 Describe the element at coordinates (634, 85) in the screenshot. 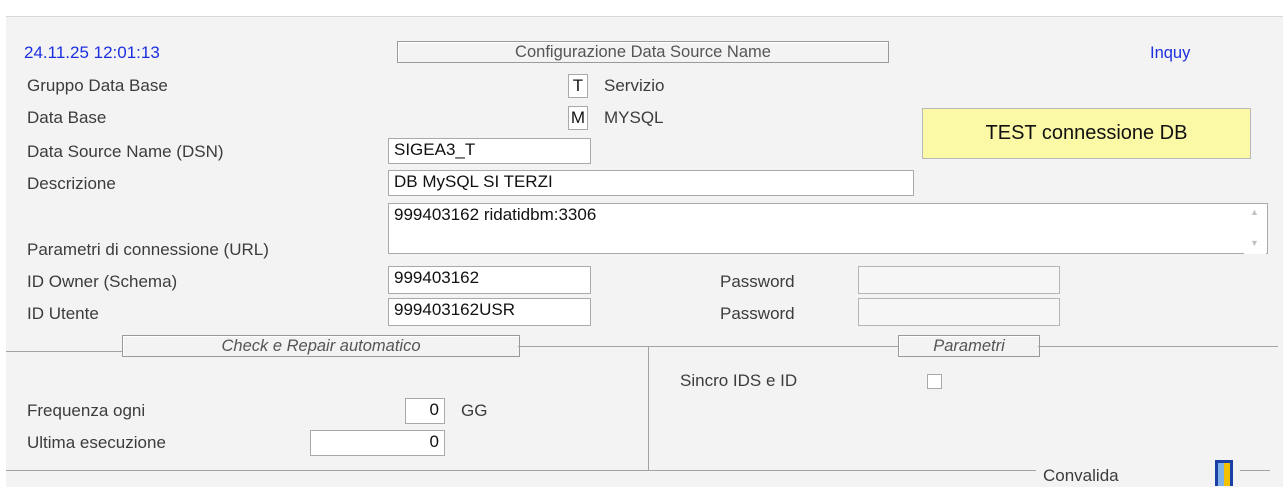

I see `gruppo-db-desc: Servizio` at that location.